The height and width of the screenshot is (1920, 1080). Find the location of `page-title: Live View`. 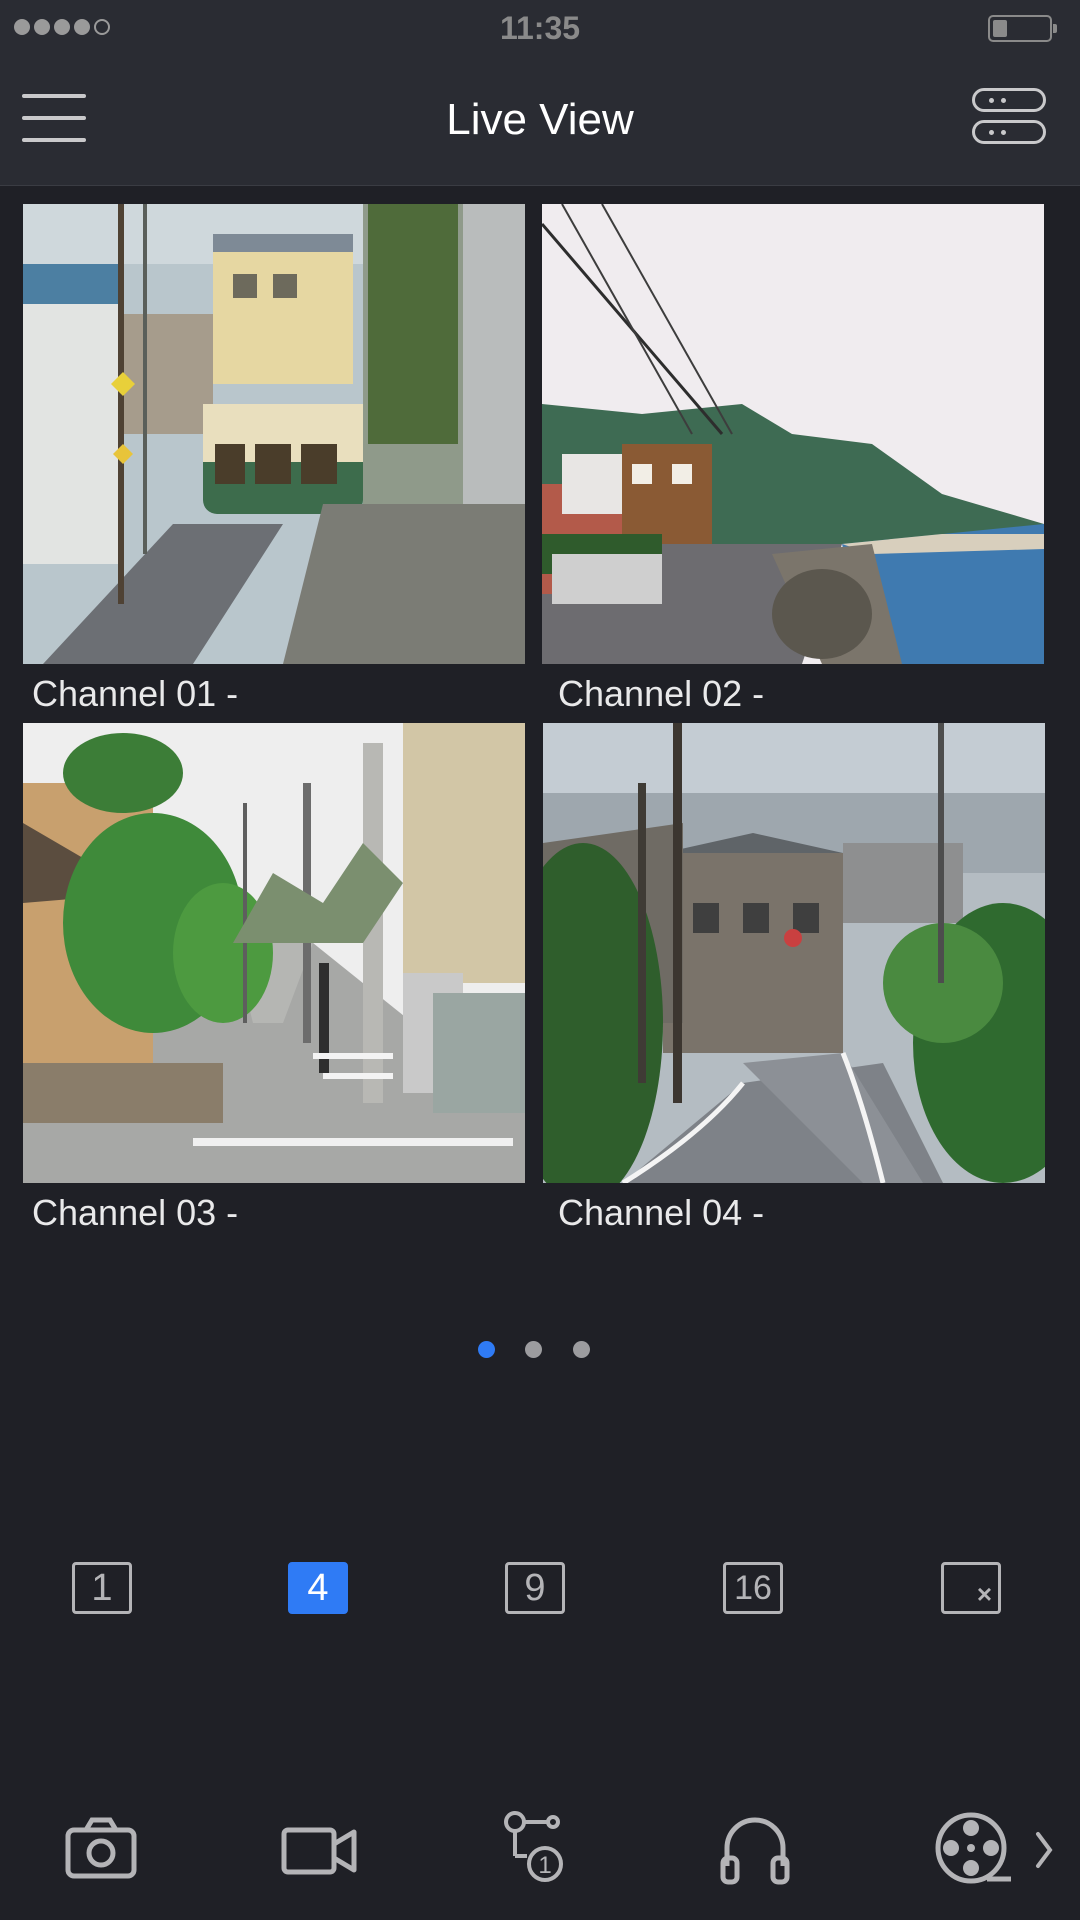

page-title: Live View is located at coordinates (540, 119).